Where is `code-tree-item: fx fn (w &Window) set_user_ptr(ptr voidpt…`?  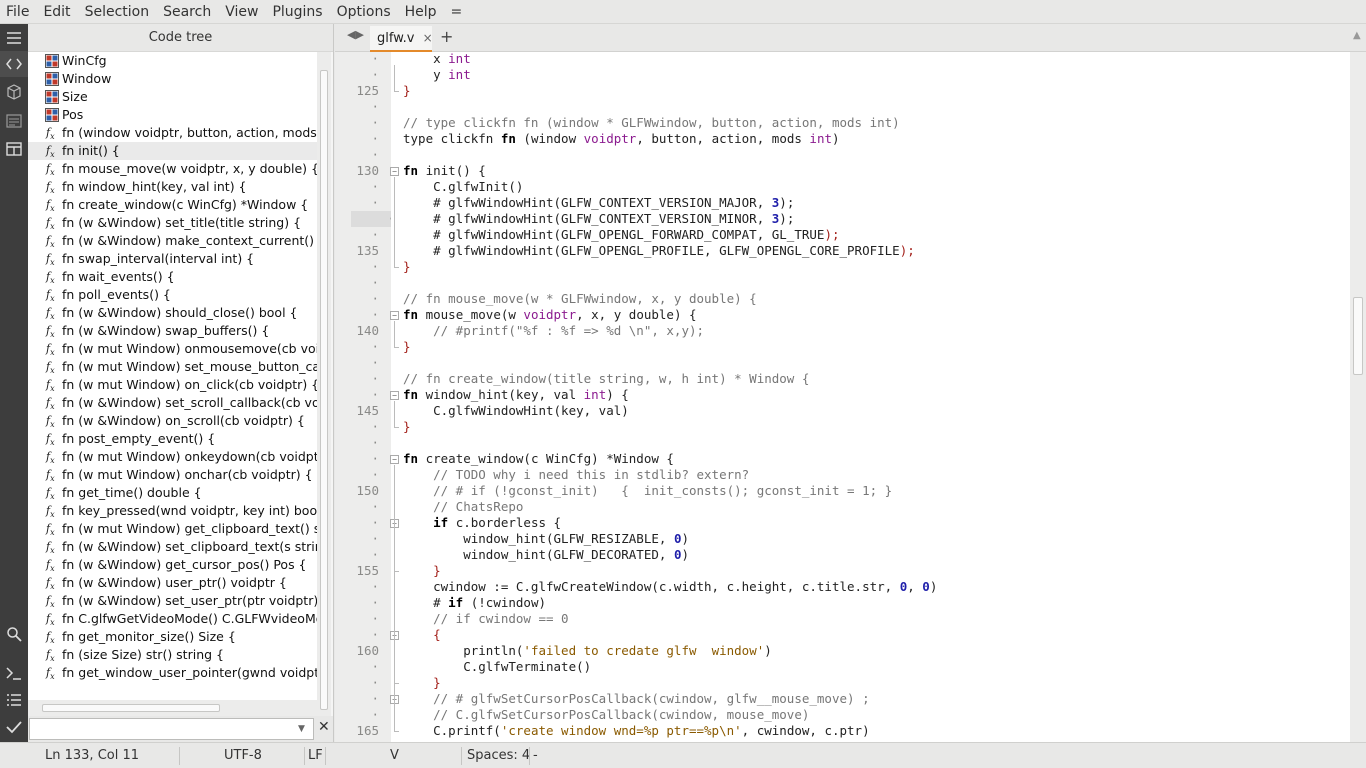 code-tree-item: fx fn (w &Window) set_user_ptr(ptr voidpt… is located at coordinates (172, 601).